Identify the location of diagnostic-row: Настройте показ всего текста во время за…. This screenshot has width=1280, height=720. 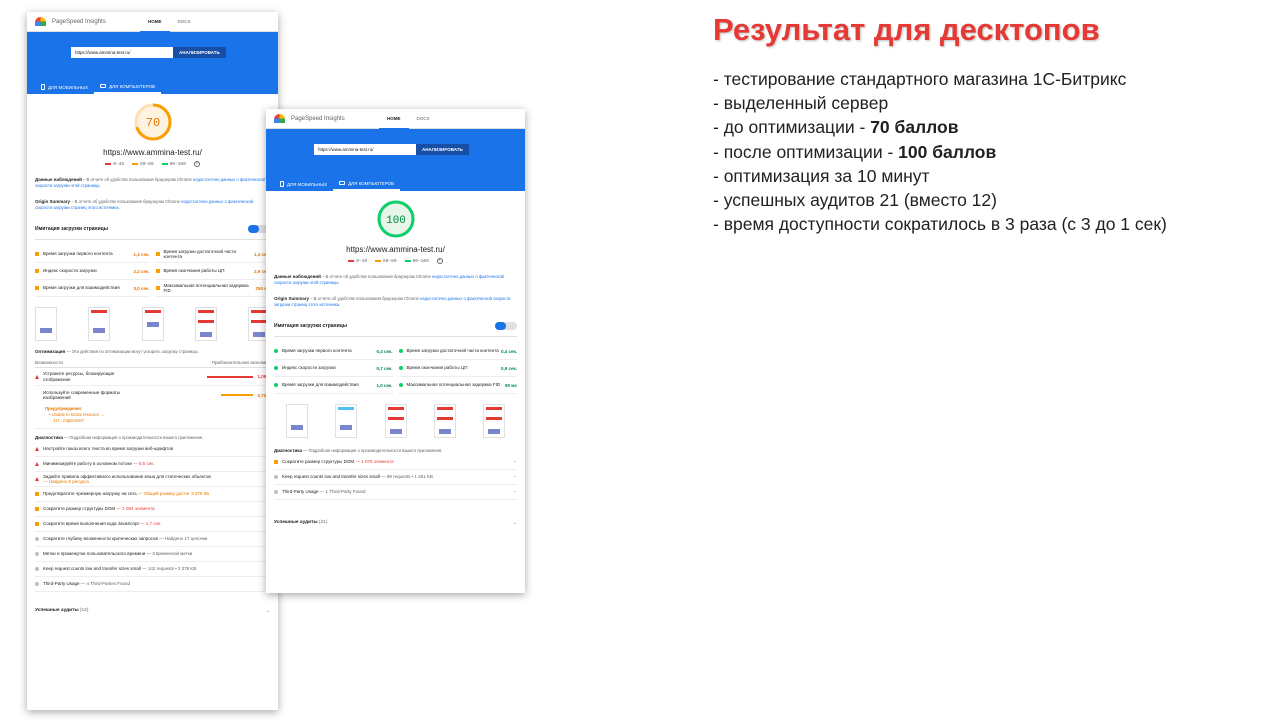
(152, 449).